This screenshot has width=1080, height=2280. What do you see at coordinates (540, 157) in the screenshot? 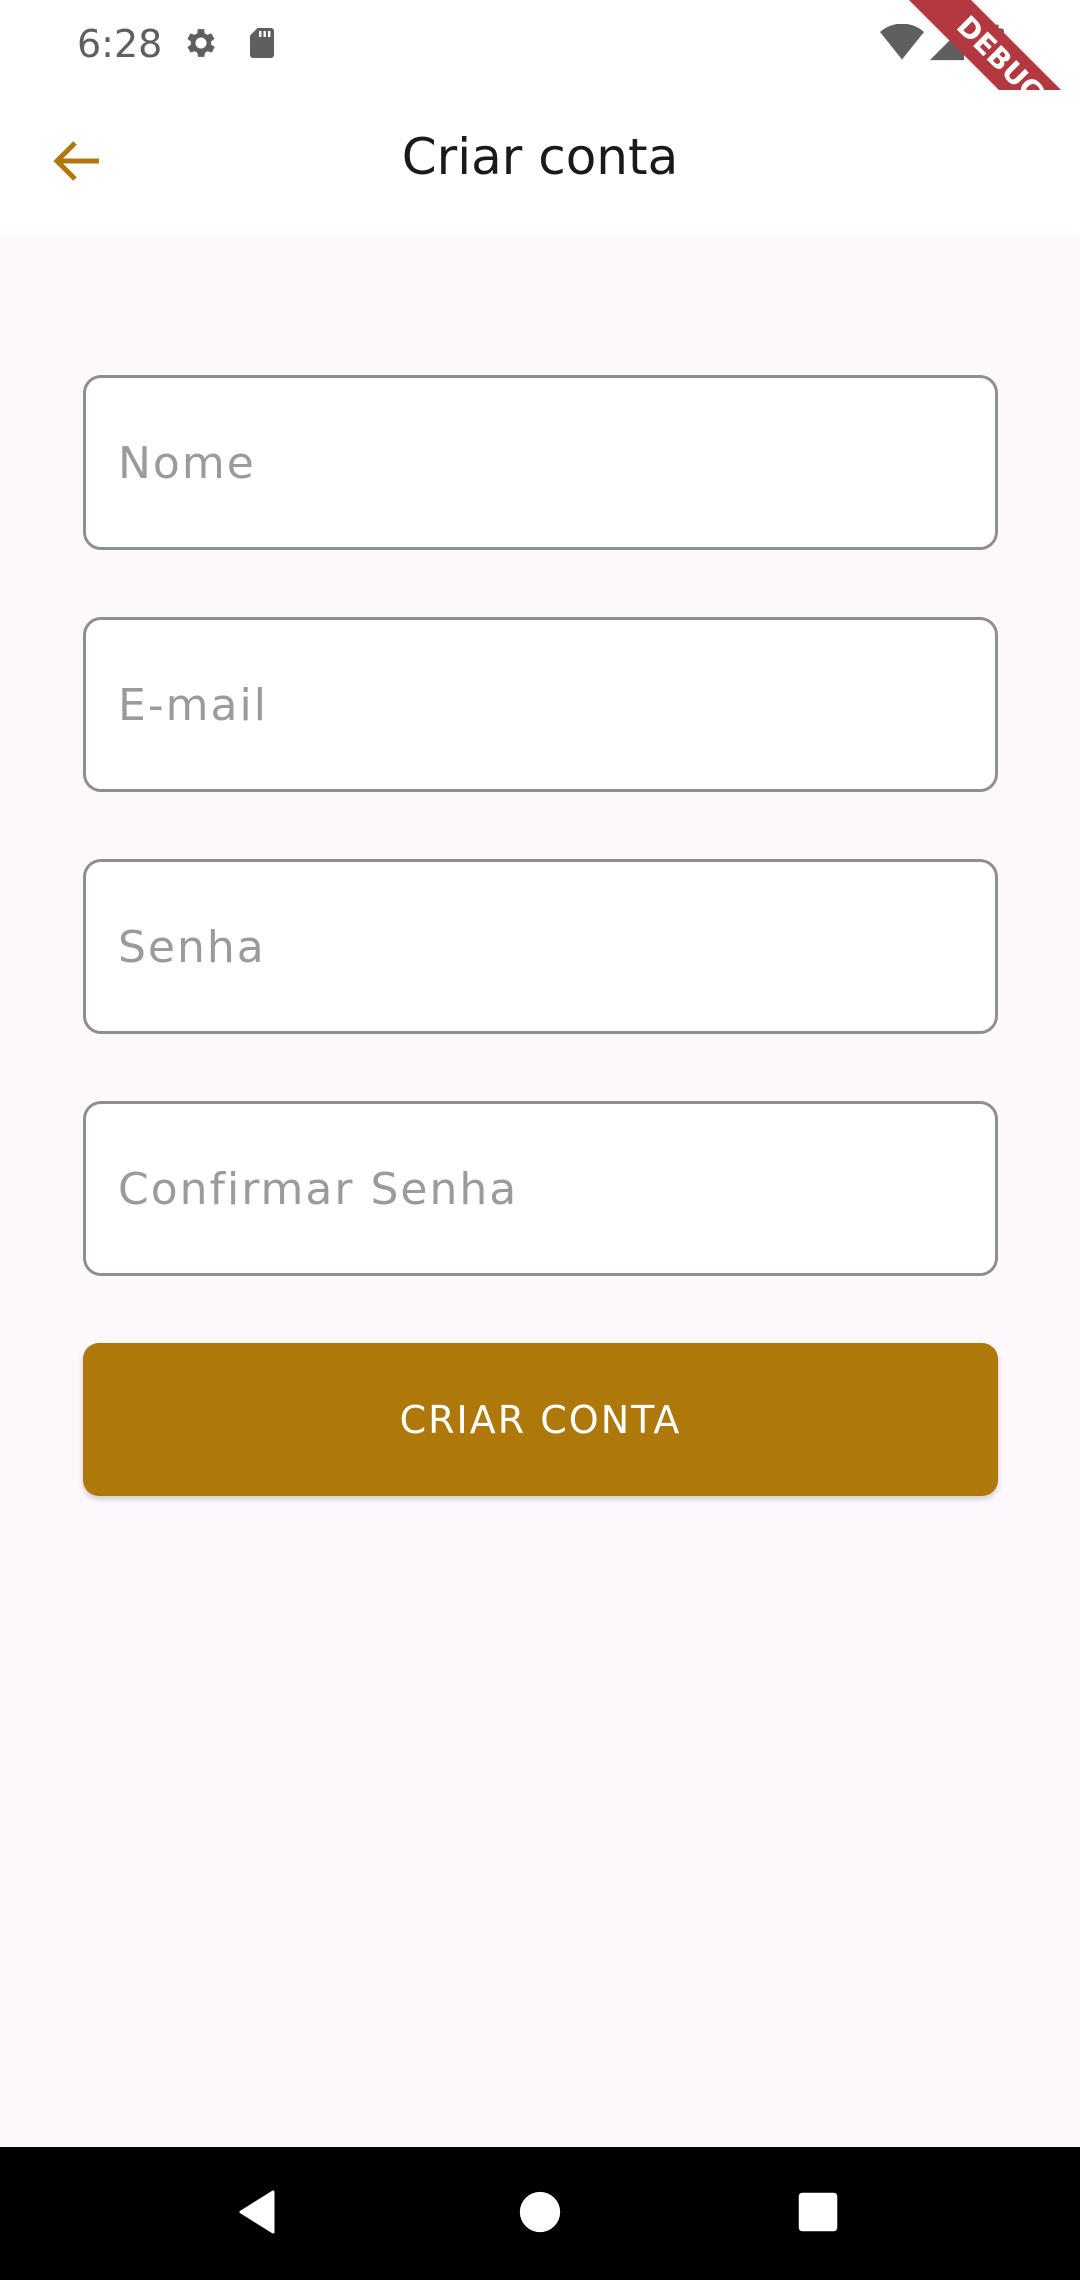
I see `page-title: Criar conta` at bounding box center [540, 157].